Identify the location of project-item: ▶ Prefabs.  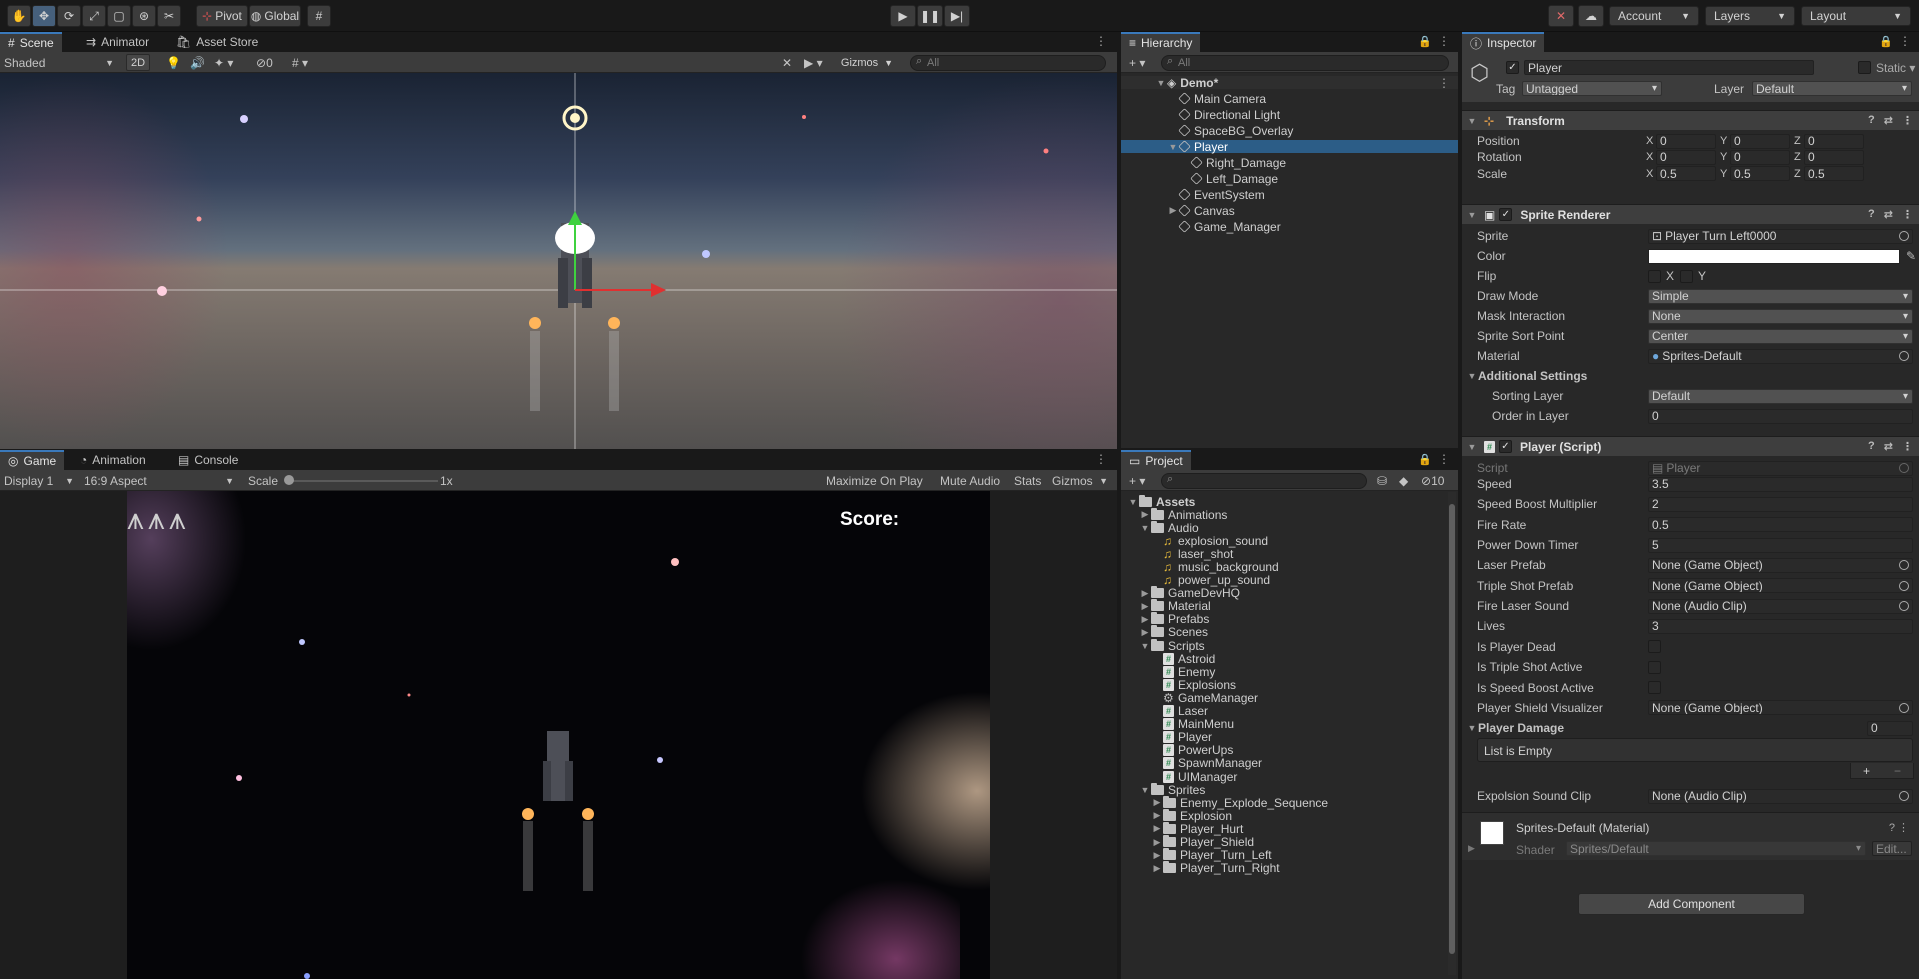
(1283, 619).